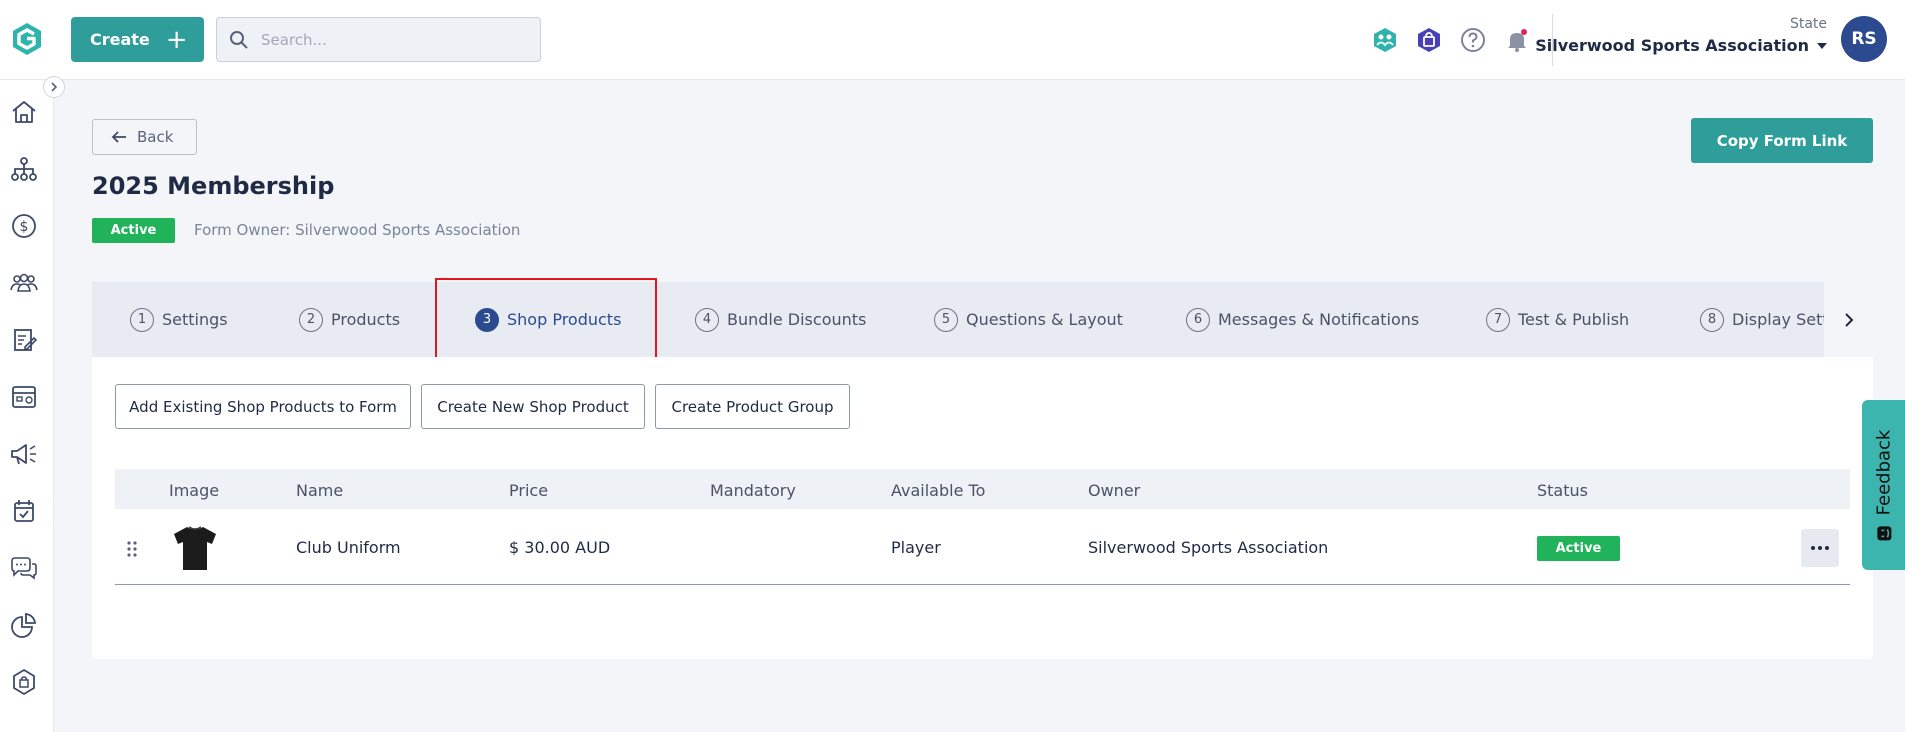 Image resolution: width=1905 pixels, height=732 pixels. I want to click on tabs-scroll-right-button, so click(1848, 319).